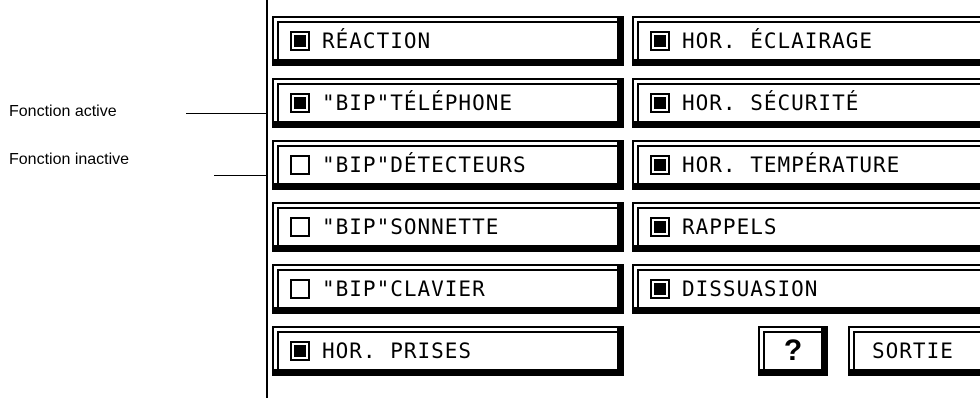 The image size is (980, 398). I want to click on option-bip-detecteurs-button: "BIP"DÉTECTEURS, so click(448, 165).